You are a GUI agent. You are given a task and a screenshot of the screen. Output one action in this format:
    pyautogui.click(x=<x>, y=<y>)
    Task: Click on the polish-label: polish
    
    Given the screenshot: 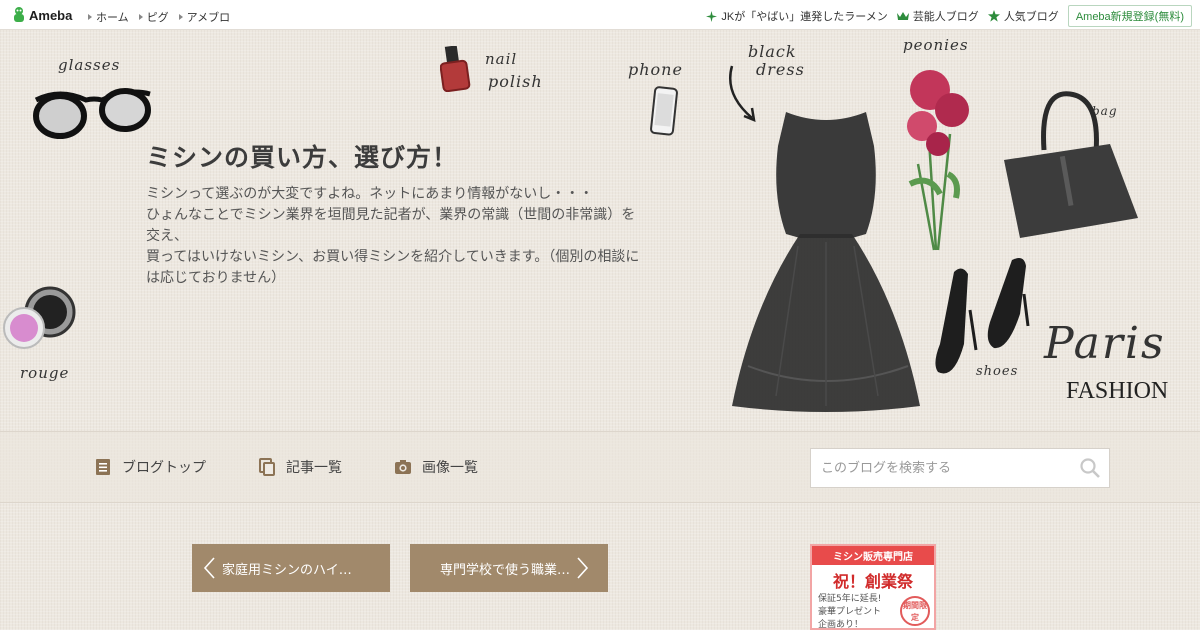 What is the action you would take?
    pyautogui.click(x=515, y=81)
    